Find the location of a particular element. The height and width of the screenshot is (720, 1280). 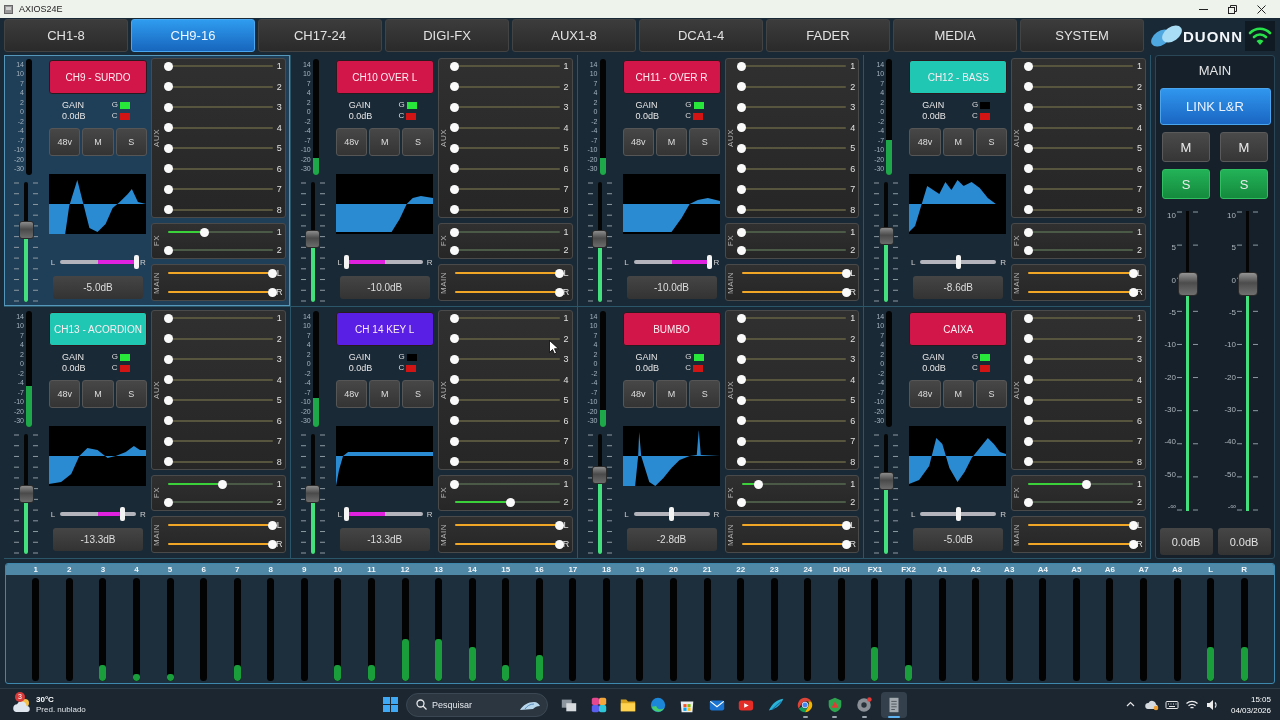

tab: CH1-8 is located at coordinates (66, 35).